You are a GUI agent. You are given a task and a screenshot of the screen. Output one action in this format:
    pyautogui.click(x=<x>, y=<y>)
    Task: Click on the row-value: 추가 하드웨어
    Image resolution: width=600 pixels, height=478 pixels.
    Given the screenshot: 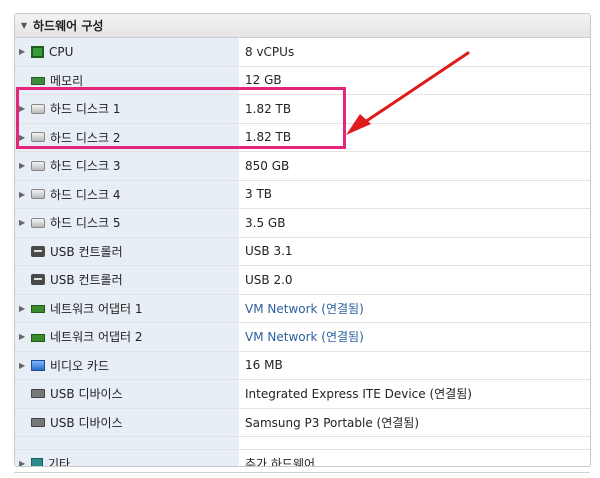 What is the action you would take?
    pyautogui.click(x=280, y=462)
    